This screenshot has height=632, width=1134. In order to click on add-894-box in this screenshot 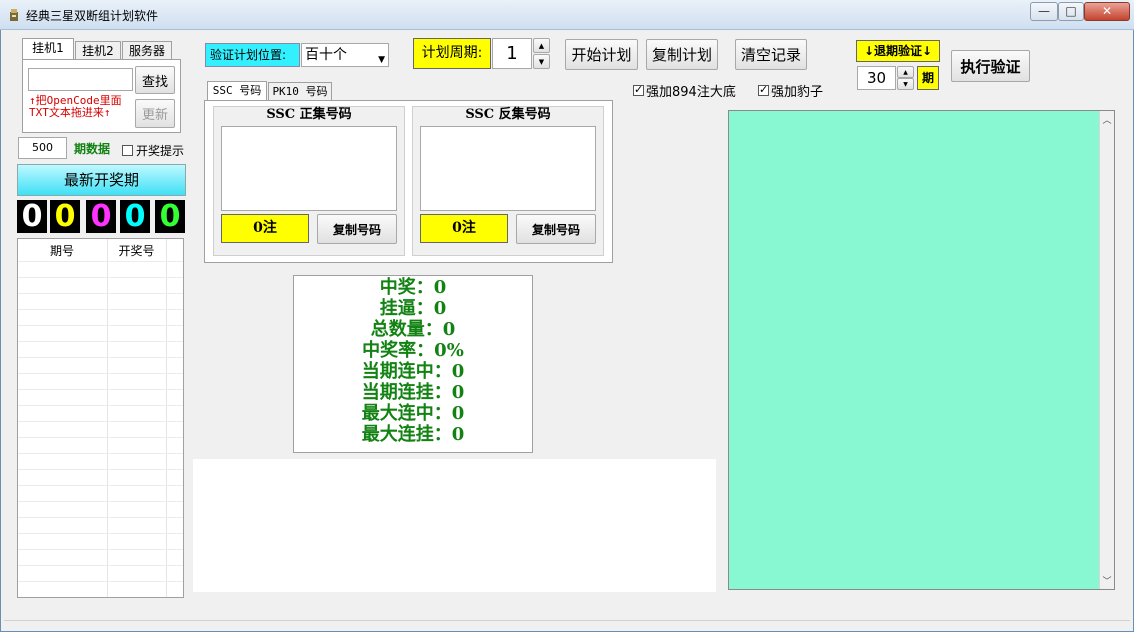, I will do `click(638, 89)`.